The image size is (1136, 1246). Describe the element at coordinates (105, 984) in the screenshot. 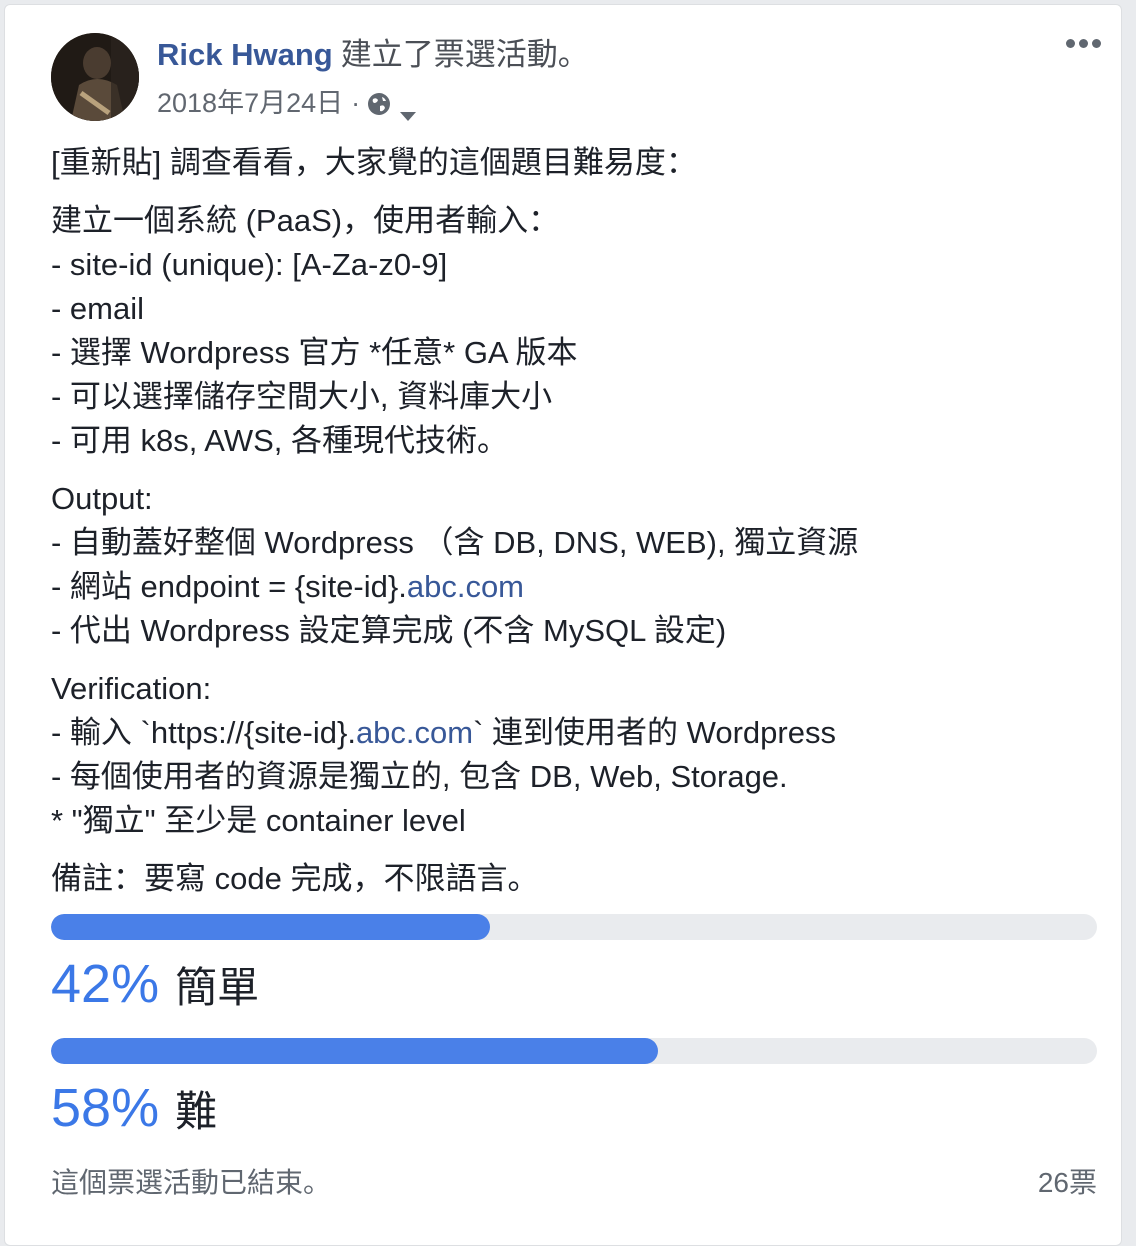

I see `poll-percent: 42%` at that location.